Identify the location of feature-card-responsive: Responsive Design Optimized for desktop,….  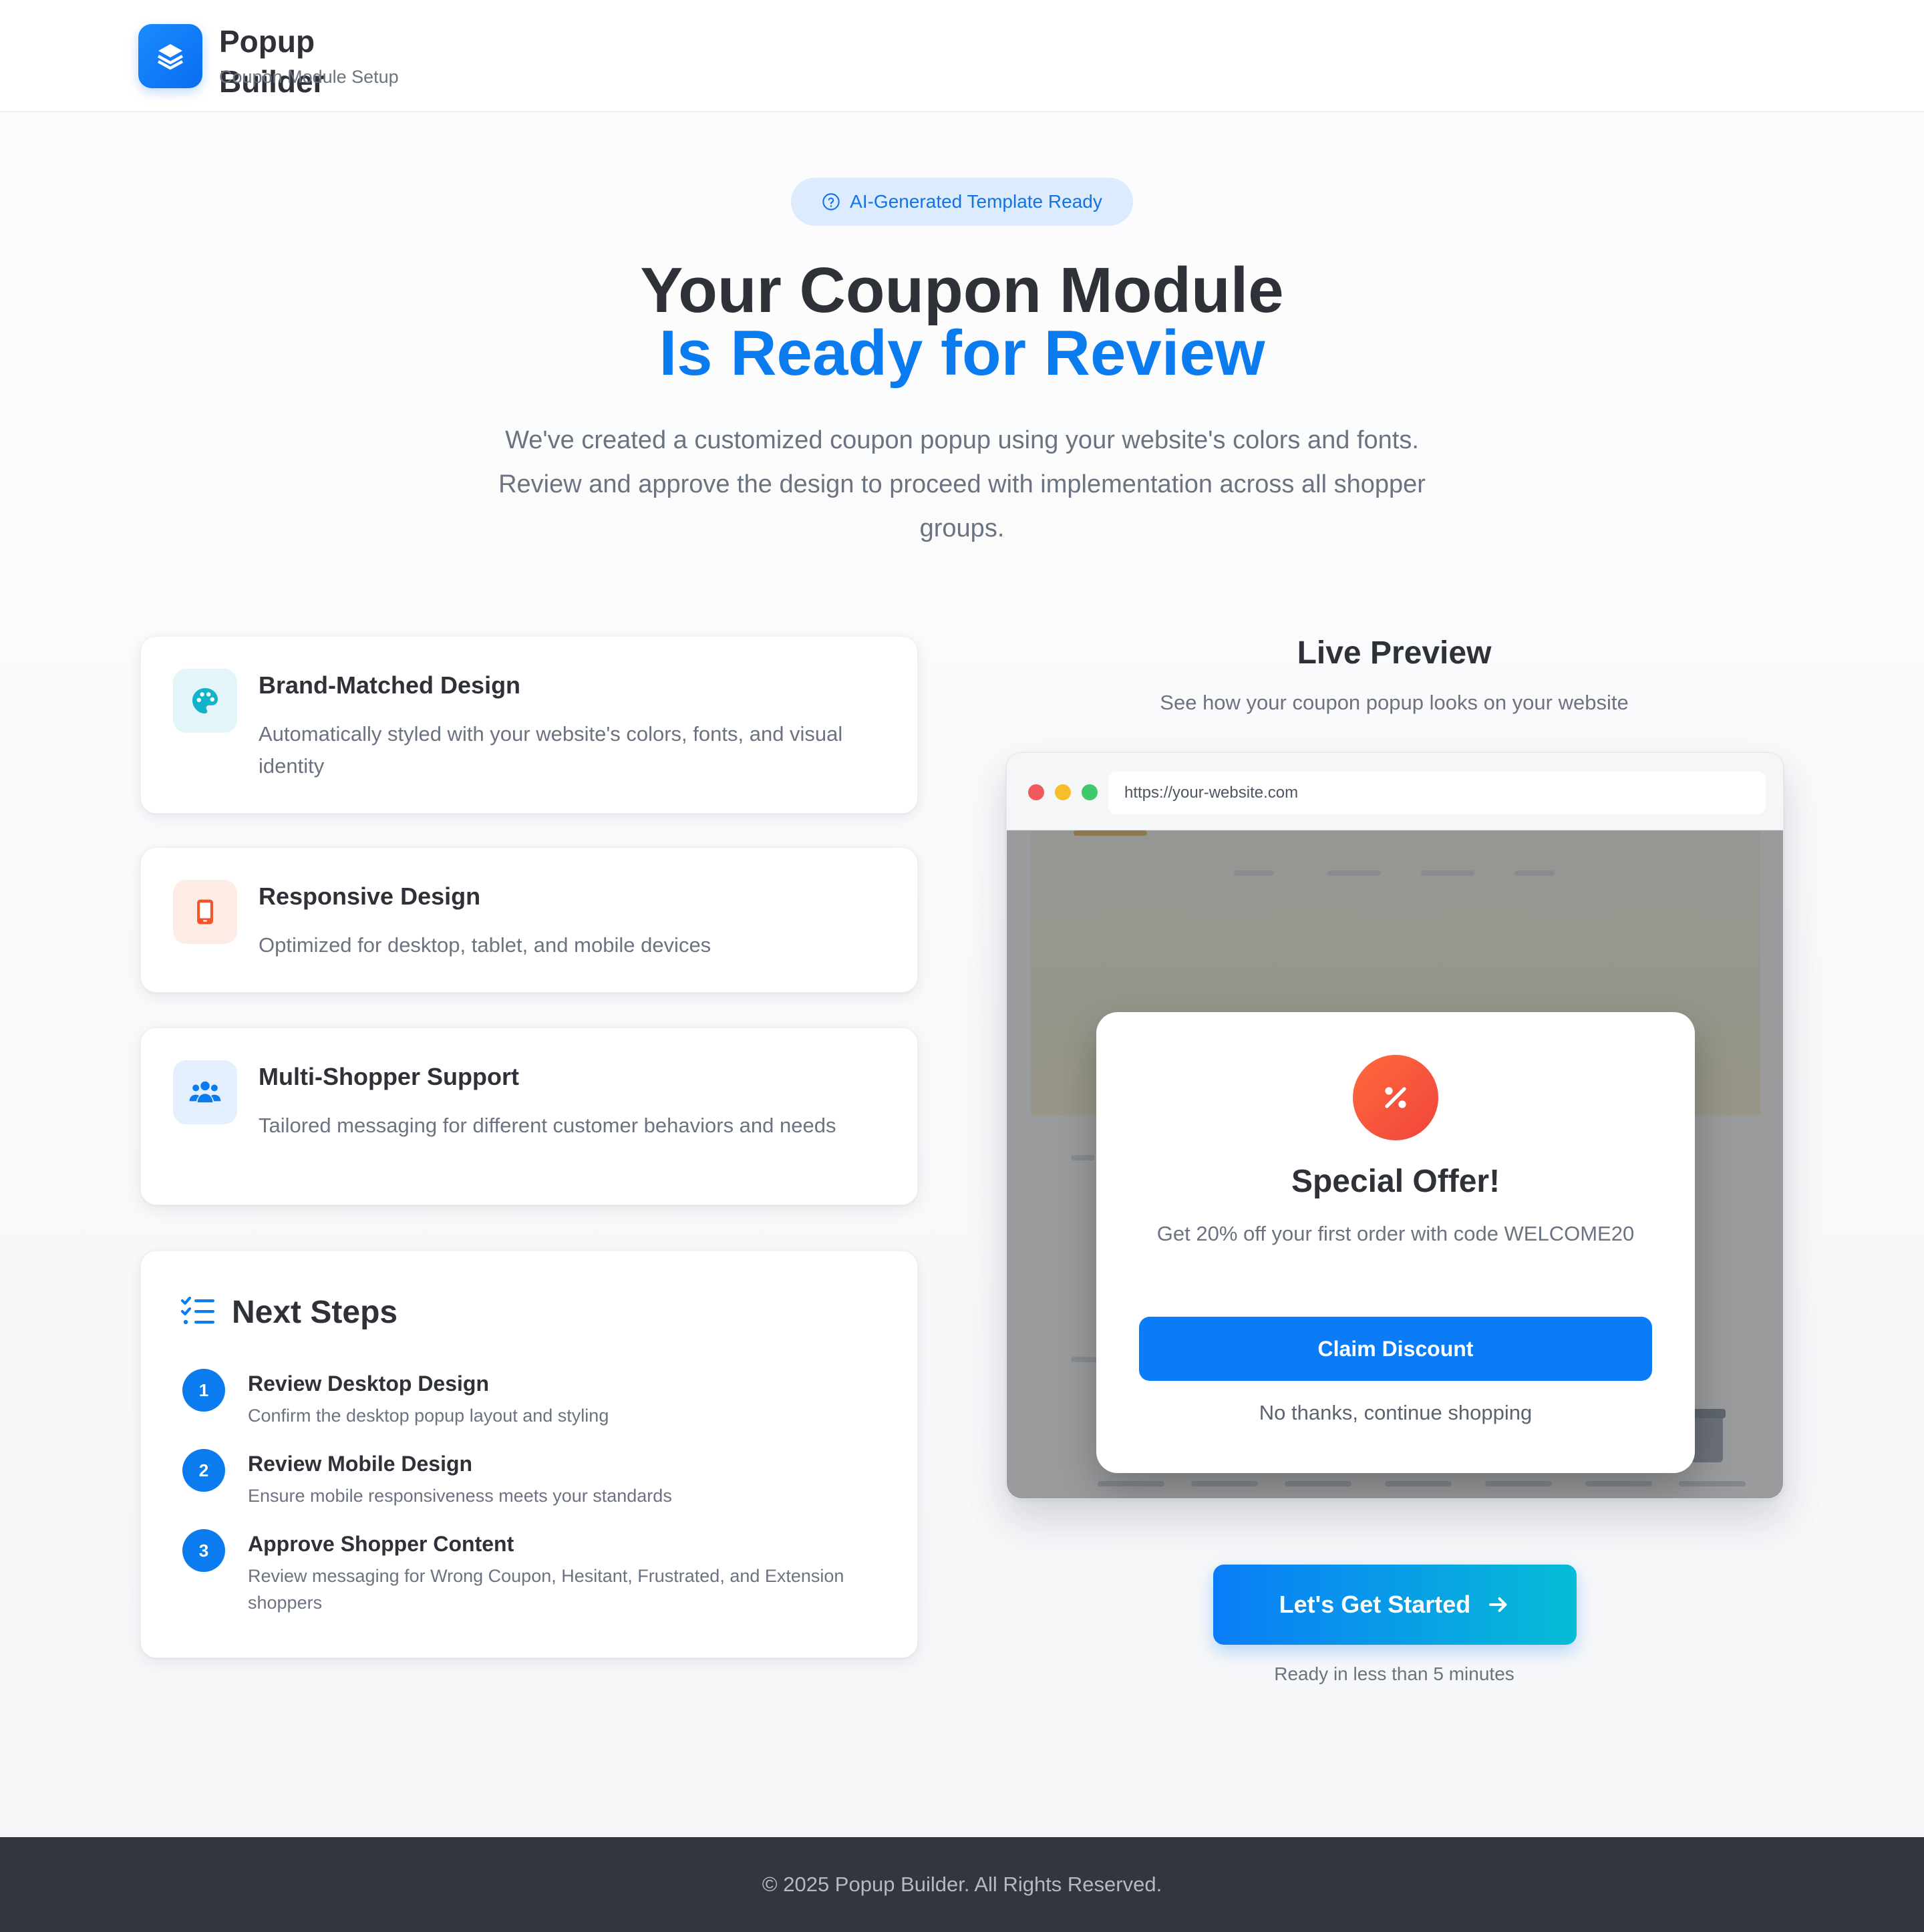
(529, 920).